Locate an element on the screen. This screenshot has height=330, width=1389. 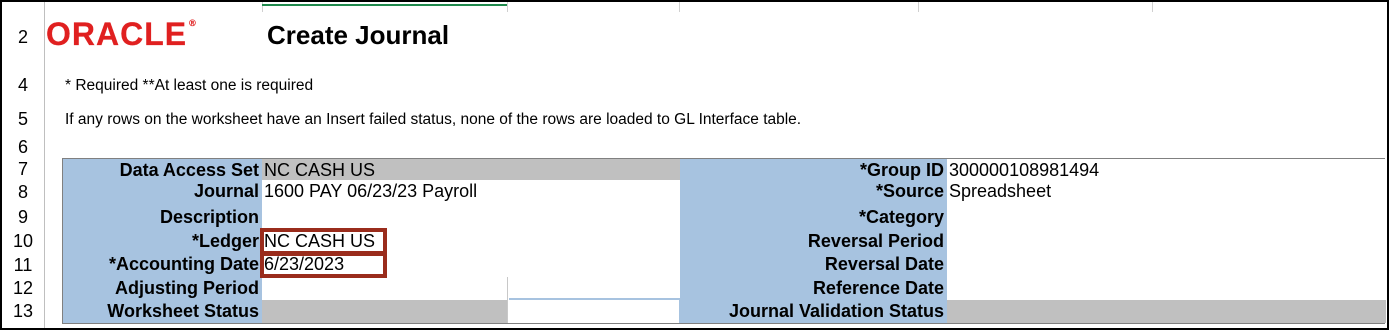
oracle-logo: ORACLE ® is located at coordinates (121, 34).